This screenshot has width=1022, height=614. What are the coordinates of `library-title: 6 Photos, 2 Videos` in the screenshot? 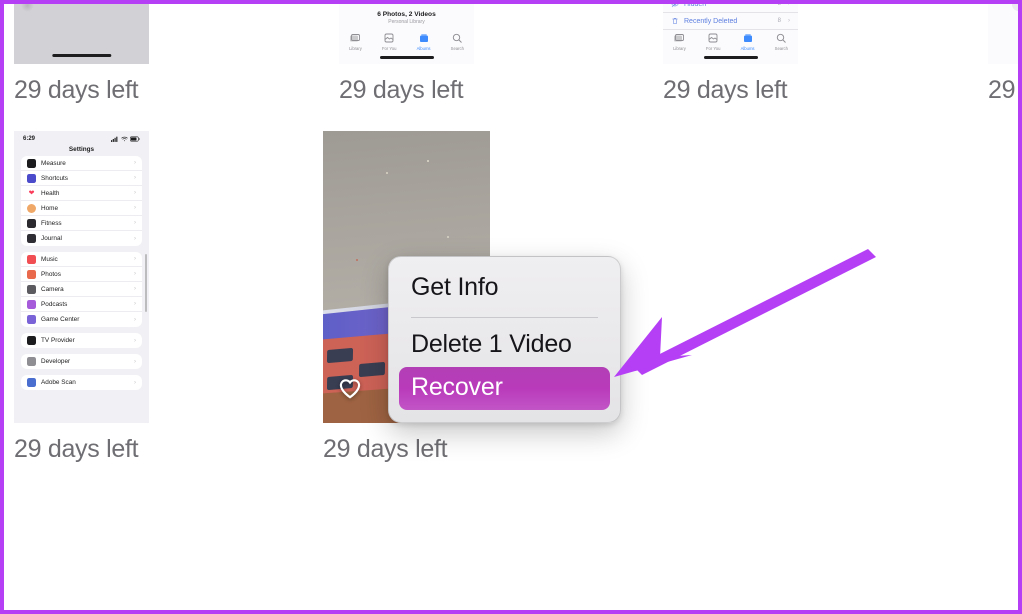 It's located at (406, 14).